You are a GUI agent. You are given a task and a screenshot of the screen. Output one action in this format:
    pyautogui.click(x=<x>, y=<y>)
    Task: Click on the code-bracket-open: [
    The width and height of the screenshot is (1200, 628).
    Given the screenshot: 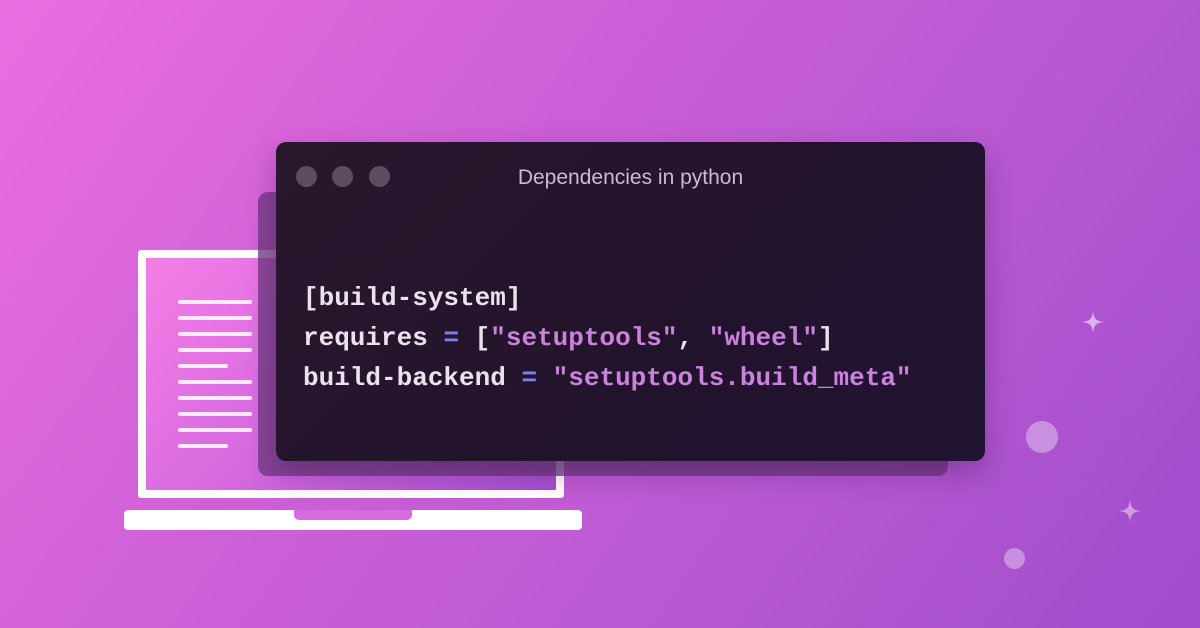 What is the action you would take?
    pyautogui.click(x=482, y=338)
    